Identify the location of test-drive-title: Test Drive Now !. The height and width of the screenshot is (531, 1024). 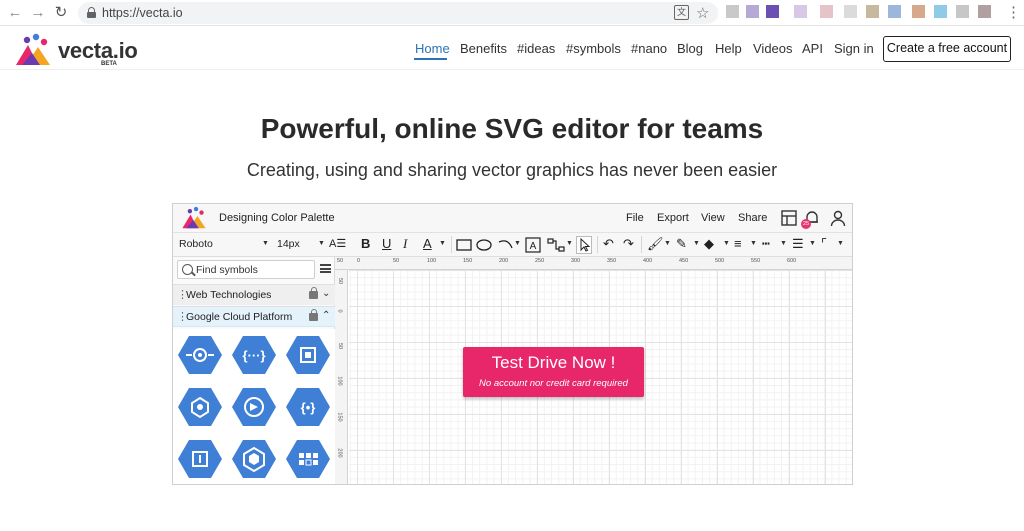
(553, 362).